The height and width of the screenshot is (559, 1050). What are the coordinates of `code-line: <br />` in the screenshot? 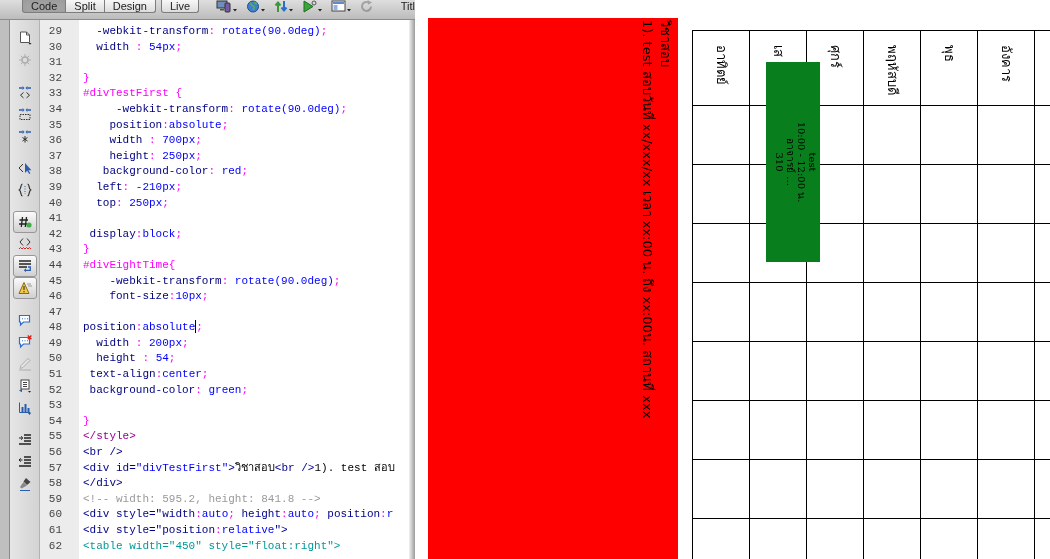 It's located at (103, 453).